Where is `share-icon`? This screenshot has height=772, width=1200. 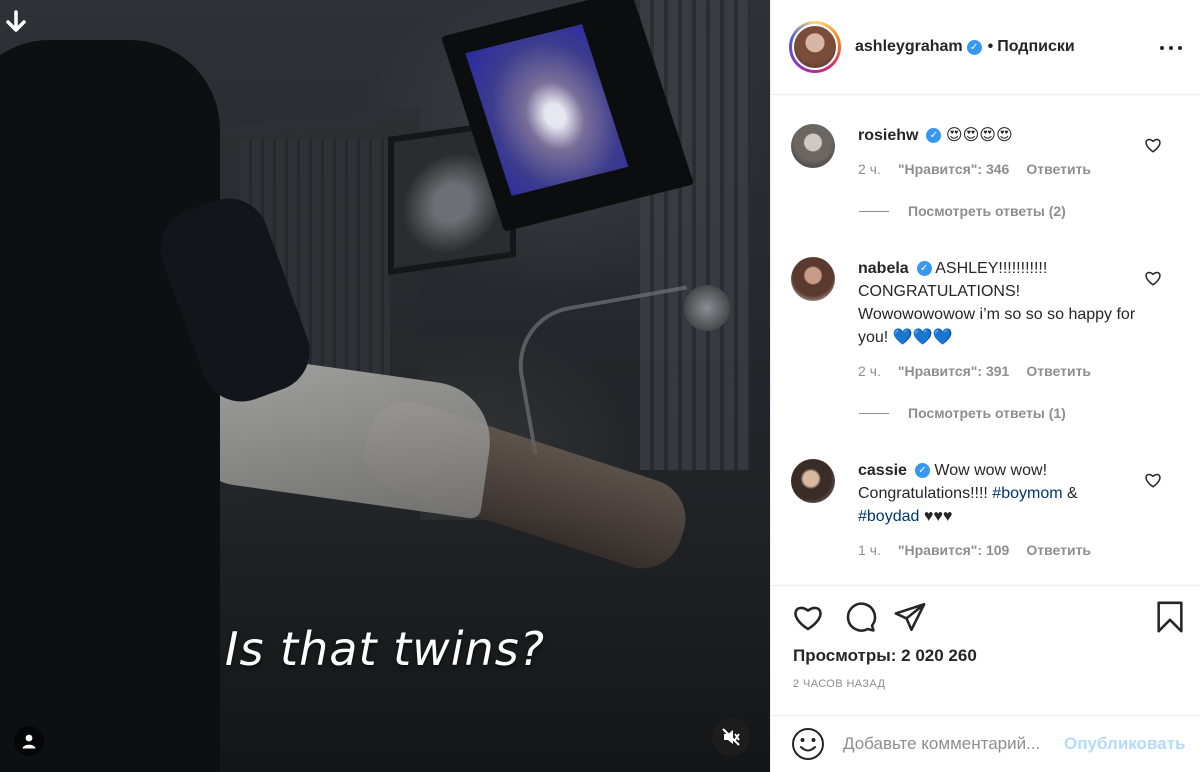
share-icon is located at coordinates (910, 617).